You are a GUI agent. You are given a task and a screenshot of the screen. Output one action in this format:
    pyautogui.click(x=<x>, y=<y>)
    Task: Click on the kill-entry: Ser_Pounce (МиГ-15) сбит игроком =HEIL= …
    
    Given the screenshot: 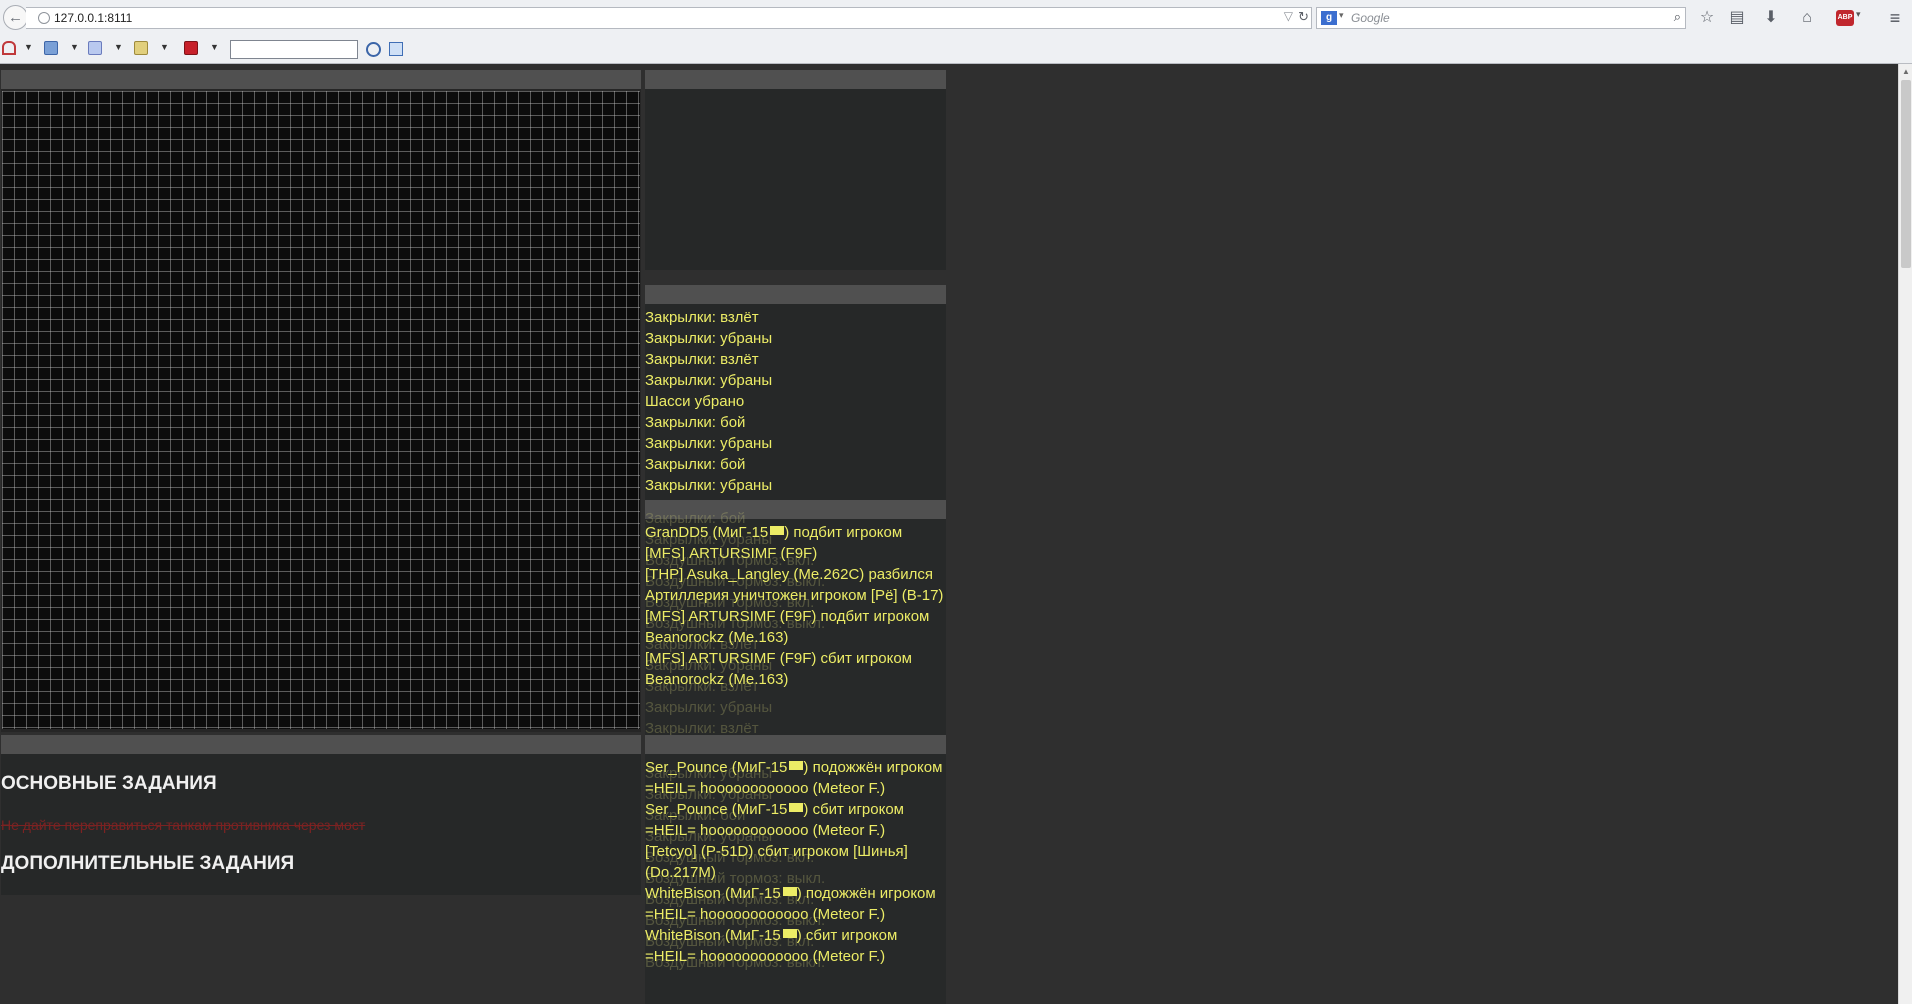 What is the action you would take?
    pyautogui.click(x=795, y=820)
    